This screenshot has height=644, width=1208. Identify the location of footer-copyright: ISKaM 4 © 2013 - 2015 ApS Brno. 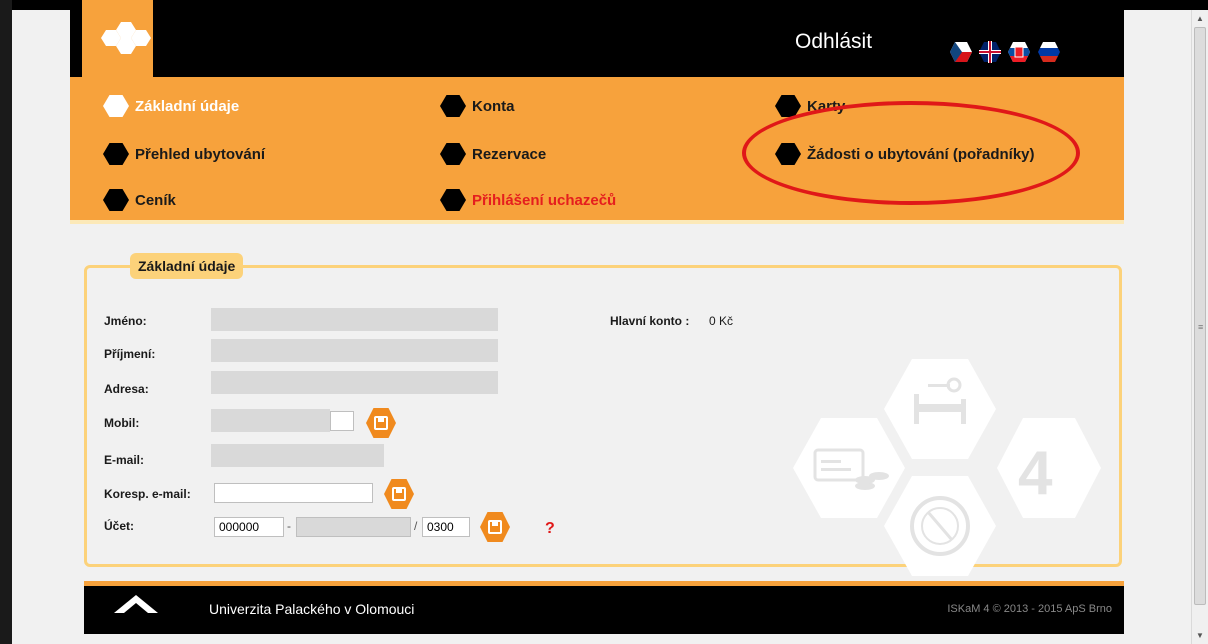
(1029, 609).